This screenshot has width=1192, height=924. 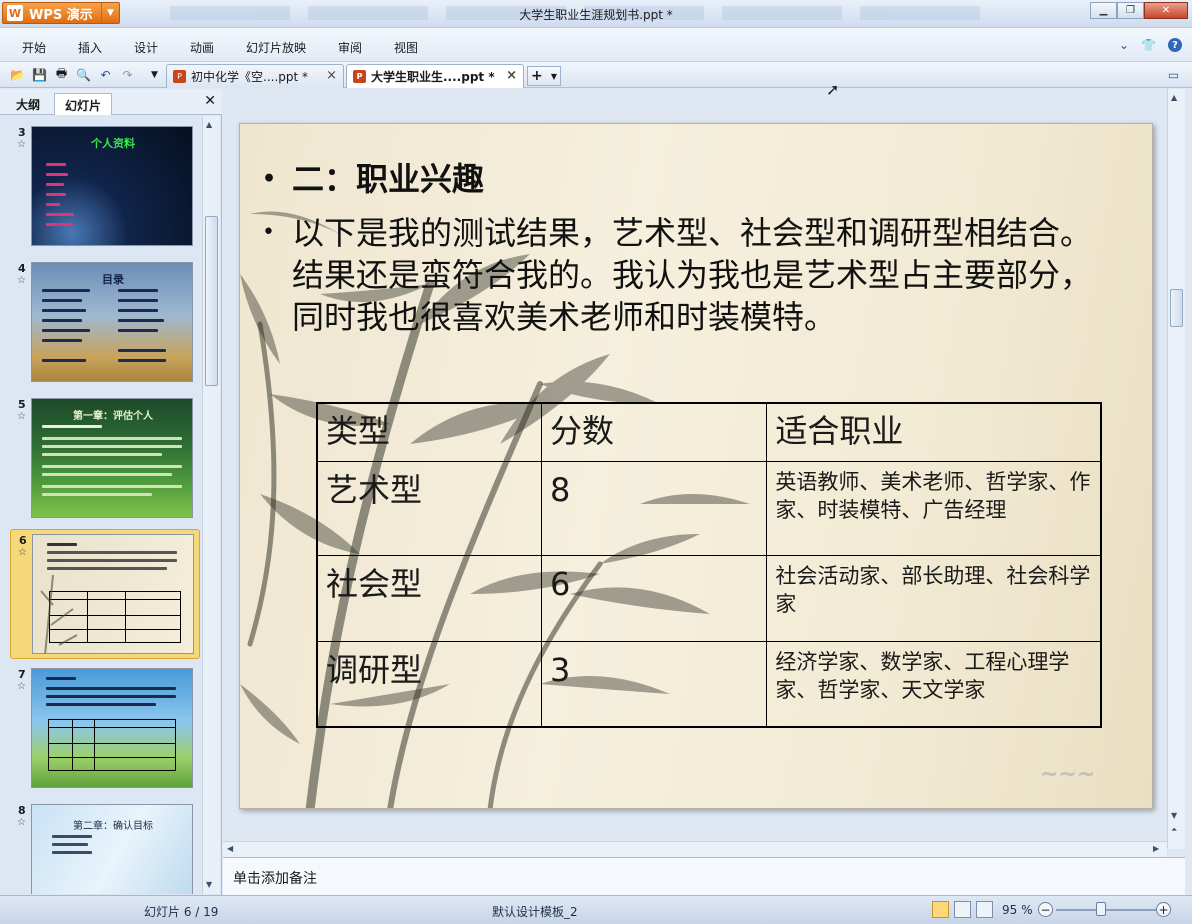 I want to click on background-taskbar-ghost, so click(x=620, y=14).